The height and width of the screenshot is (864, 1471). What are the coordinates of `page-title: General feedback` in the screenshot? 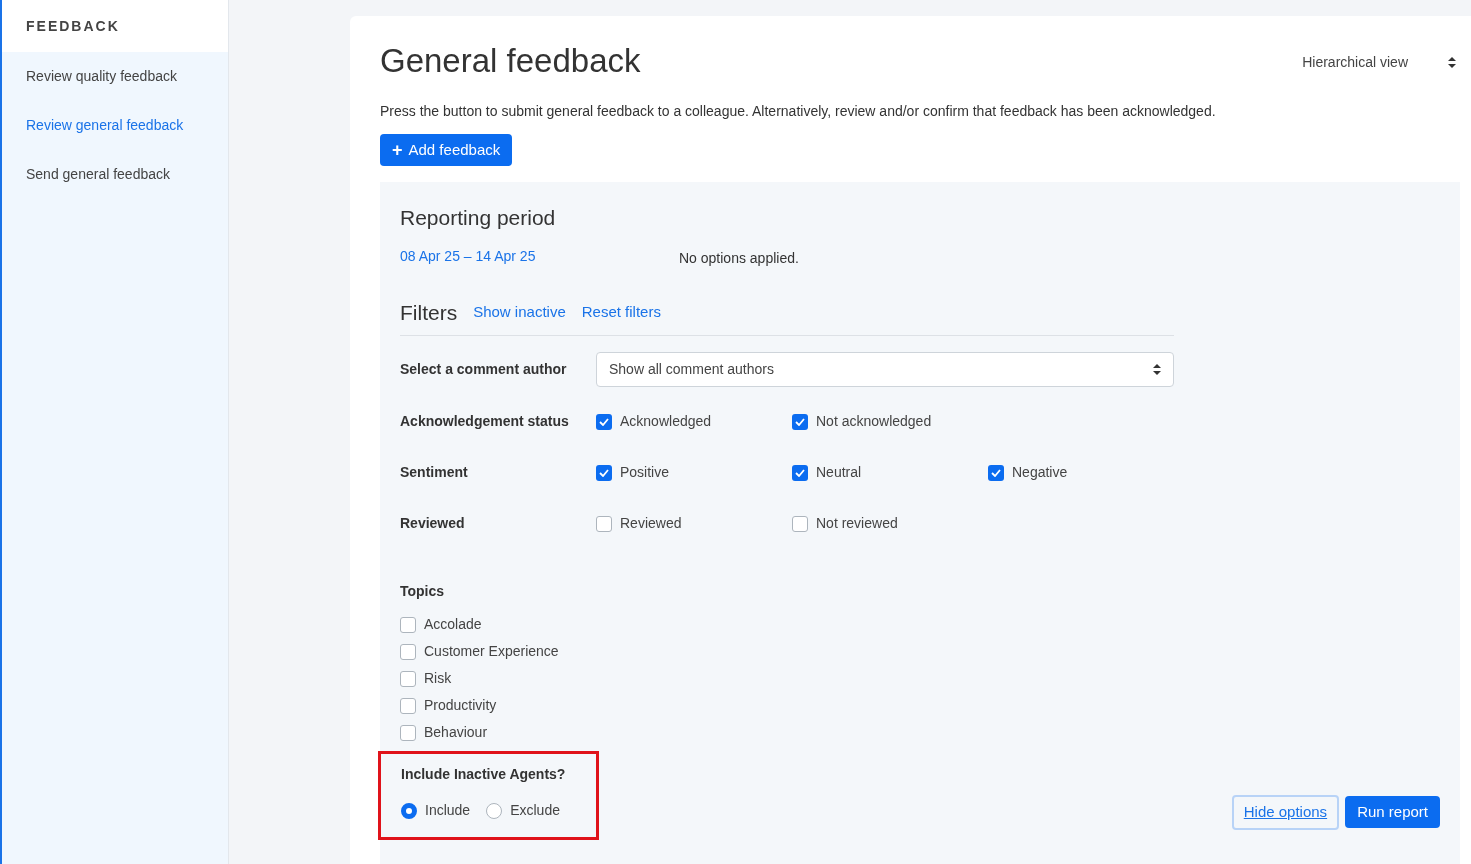 It's located at (510, 61).